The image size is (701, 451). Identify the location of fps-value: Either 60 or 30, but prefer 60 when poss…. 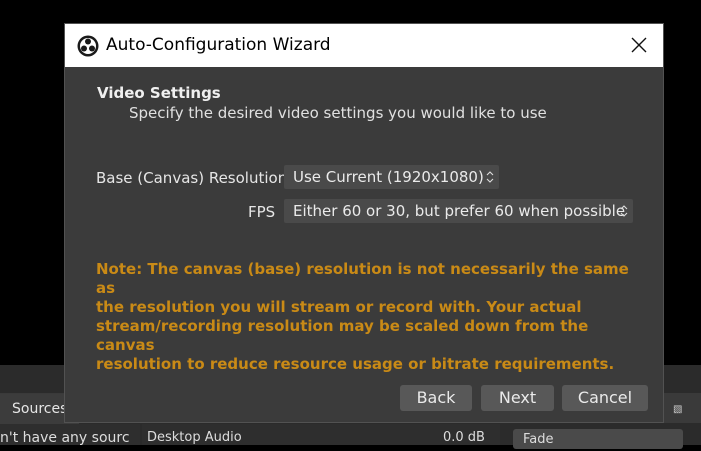
(459, 211).